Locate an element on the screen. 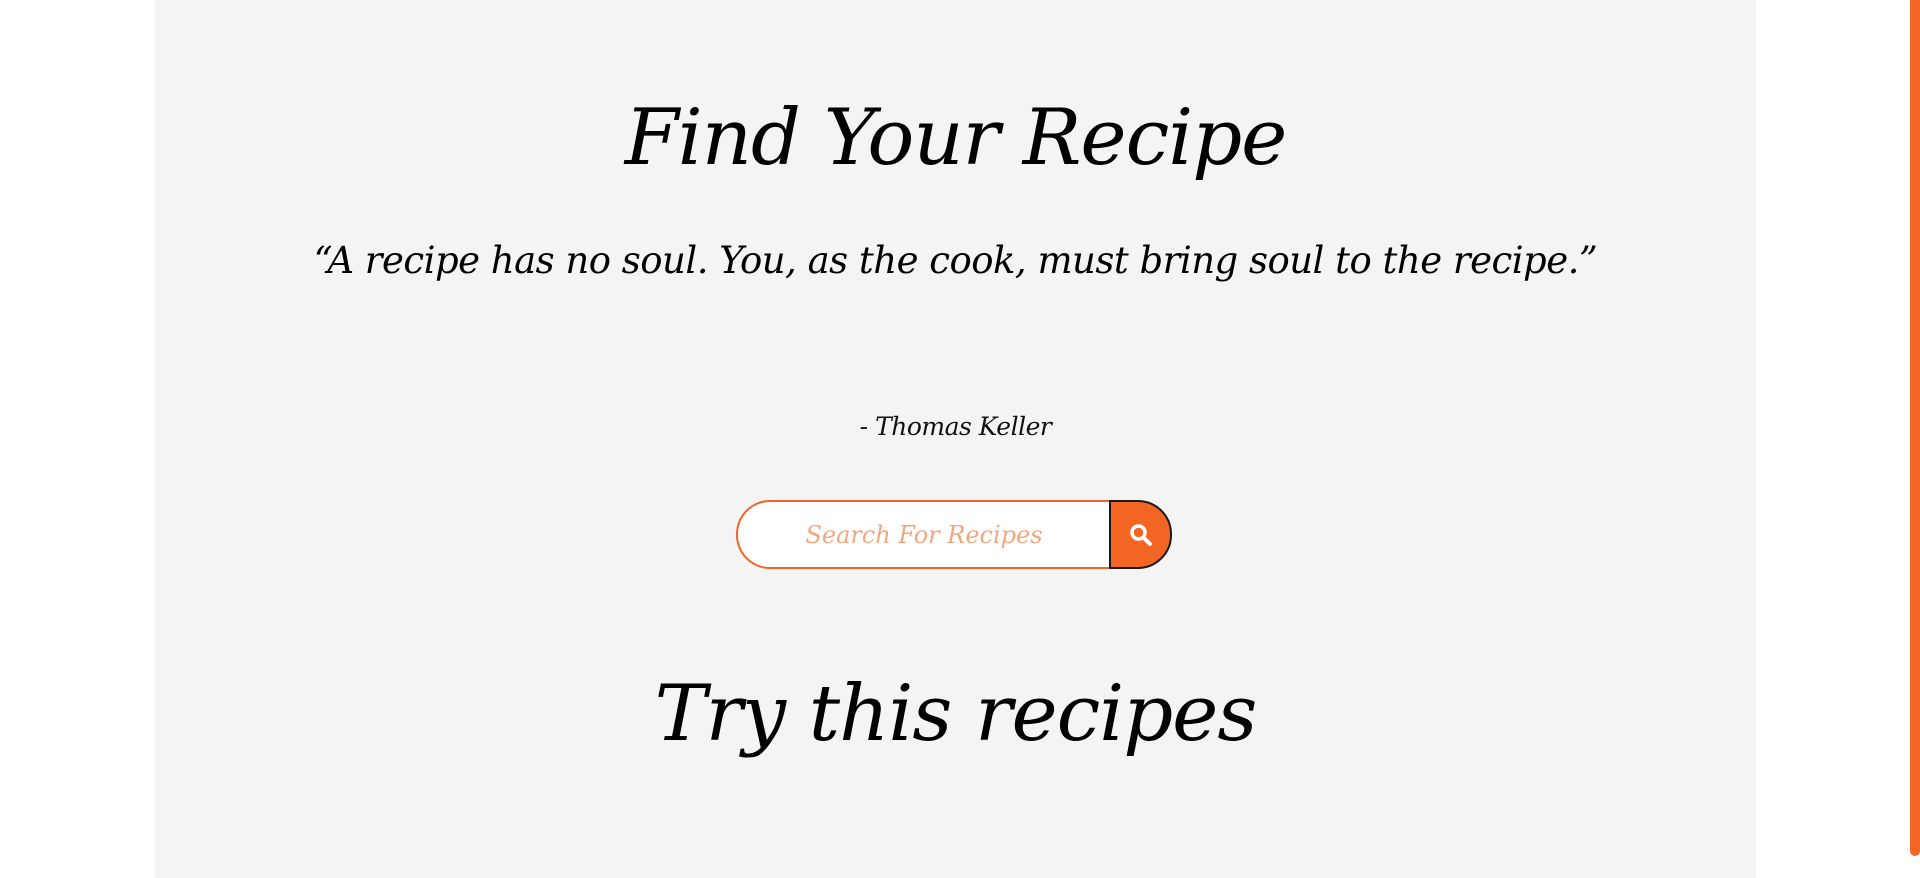 Image resolution: width=1920 pixels, height=878 pixels. search-icon is located at coordinates (1140, 534).